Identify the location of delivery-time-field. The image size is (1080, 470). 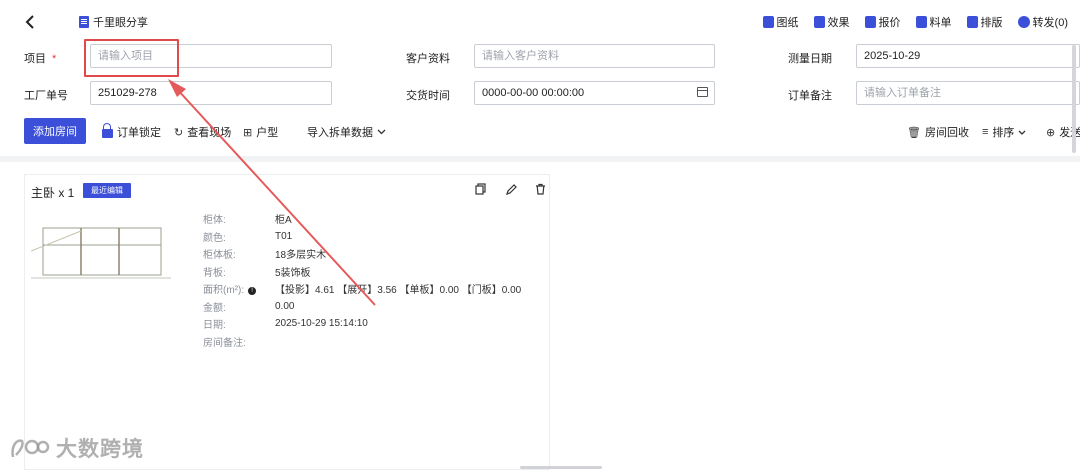
(594, 93).